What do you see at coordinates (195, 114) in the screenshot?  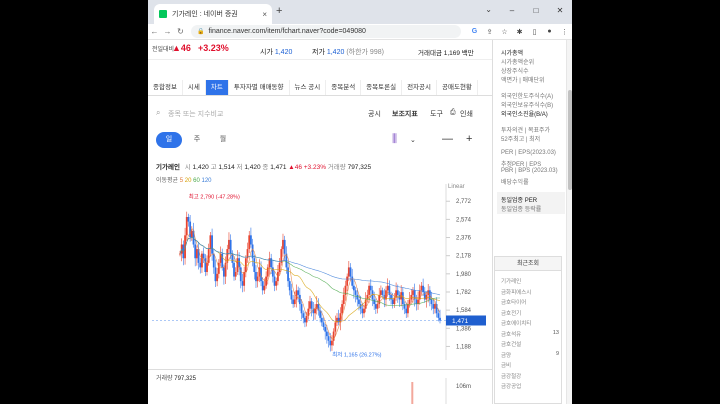 I see `compare-search-input: 종목 또는 지수비교` at bounding box center [195, 114].